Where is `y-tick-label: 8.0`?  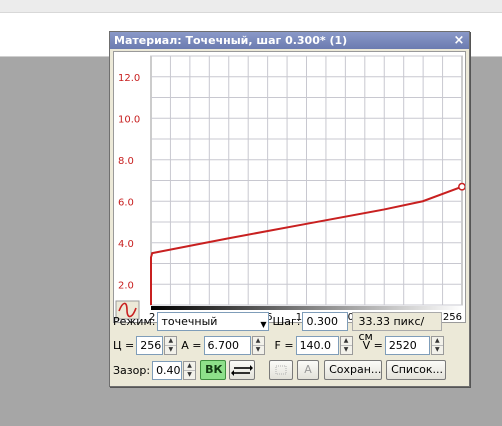 y-tick-label: 8.0 is located at coordinates (126, 161).